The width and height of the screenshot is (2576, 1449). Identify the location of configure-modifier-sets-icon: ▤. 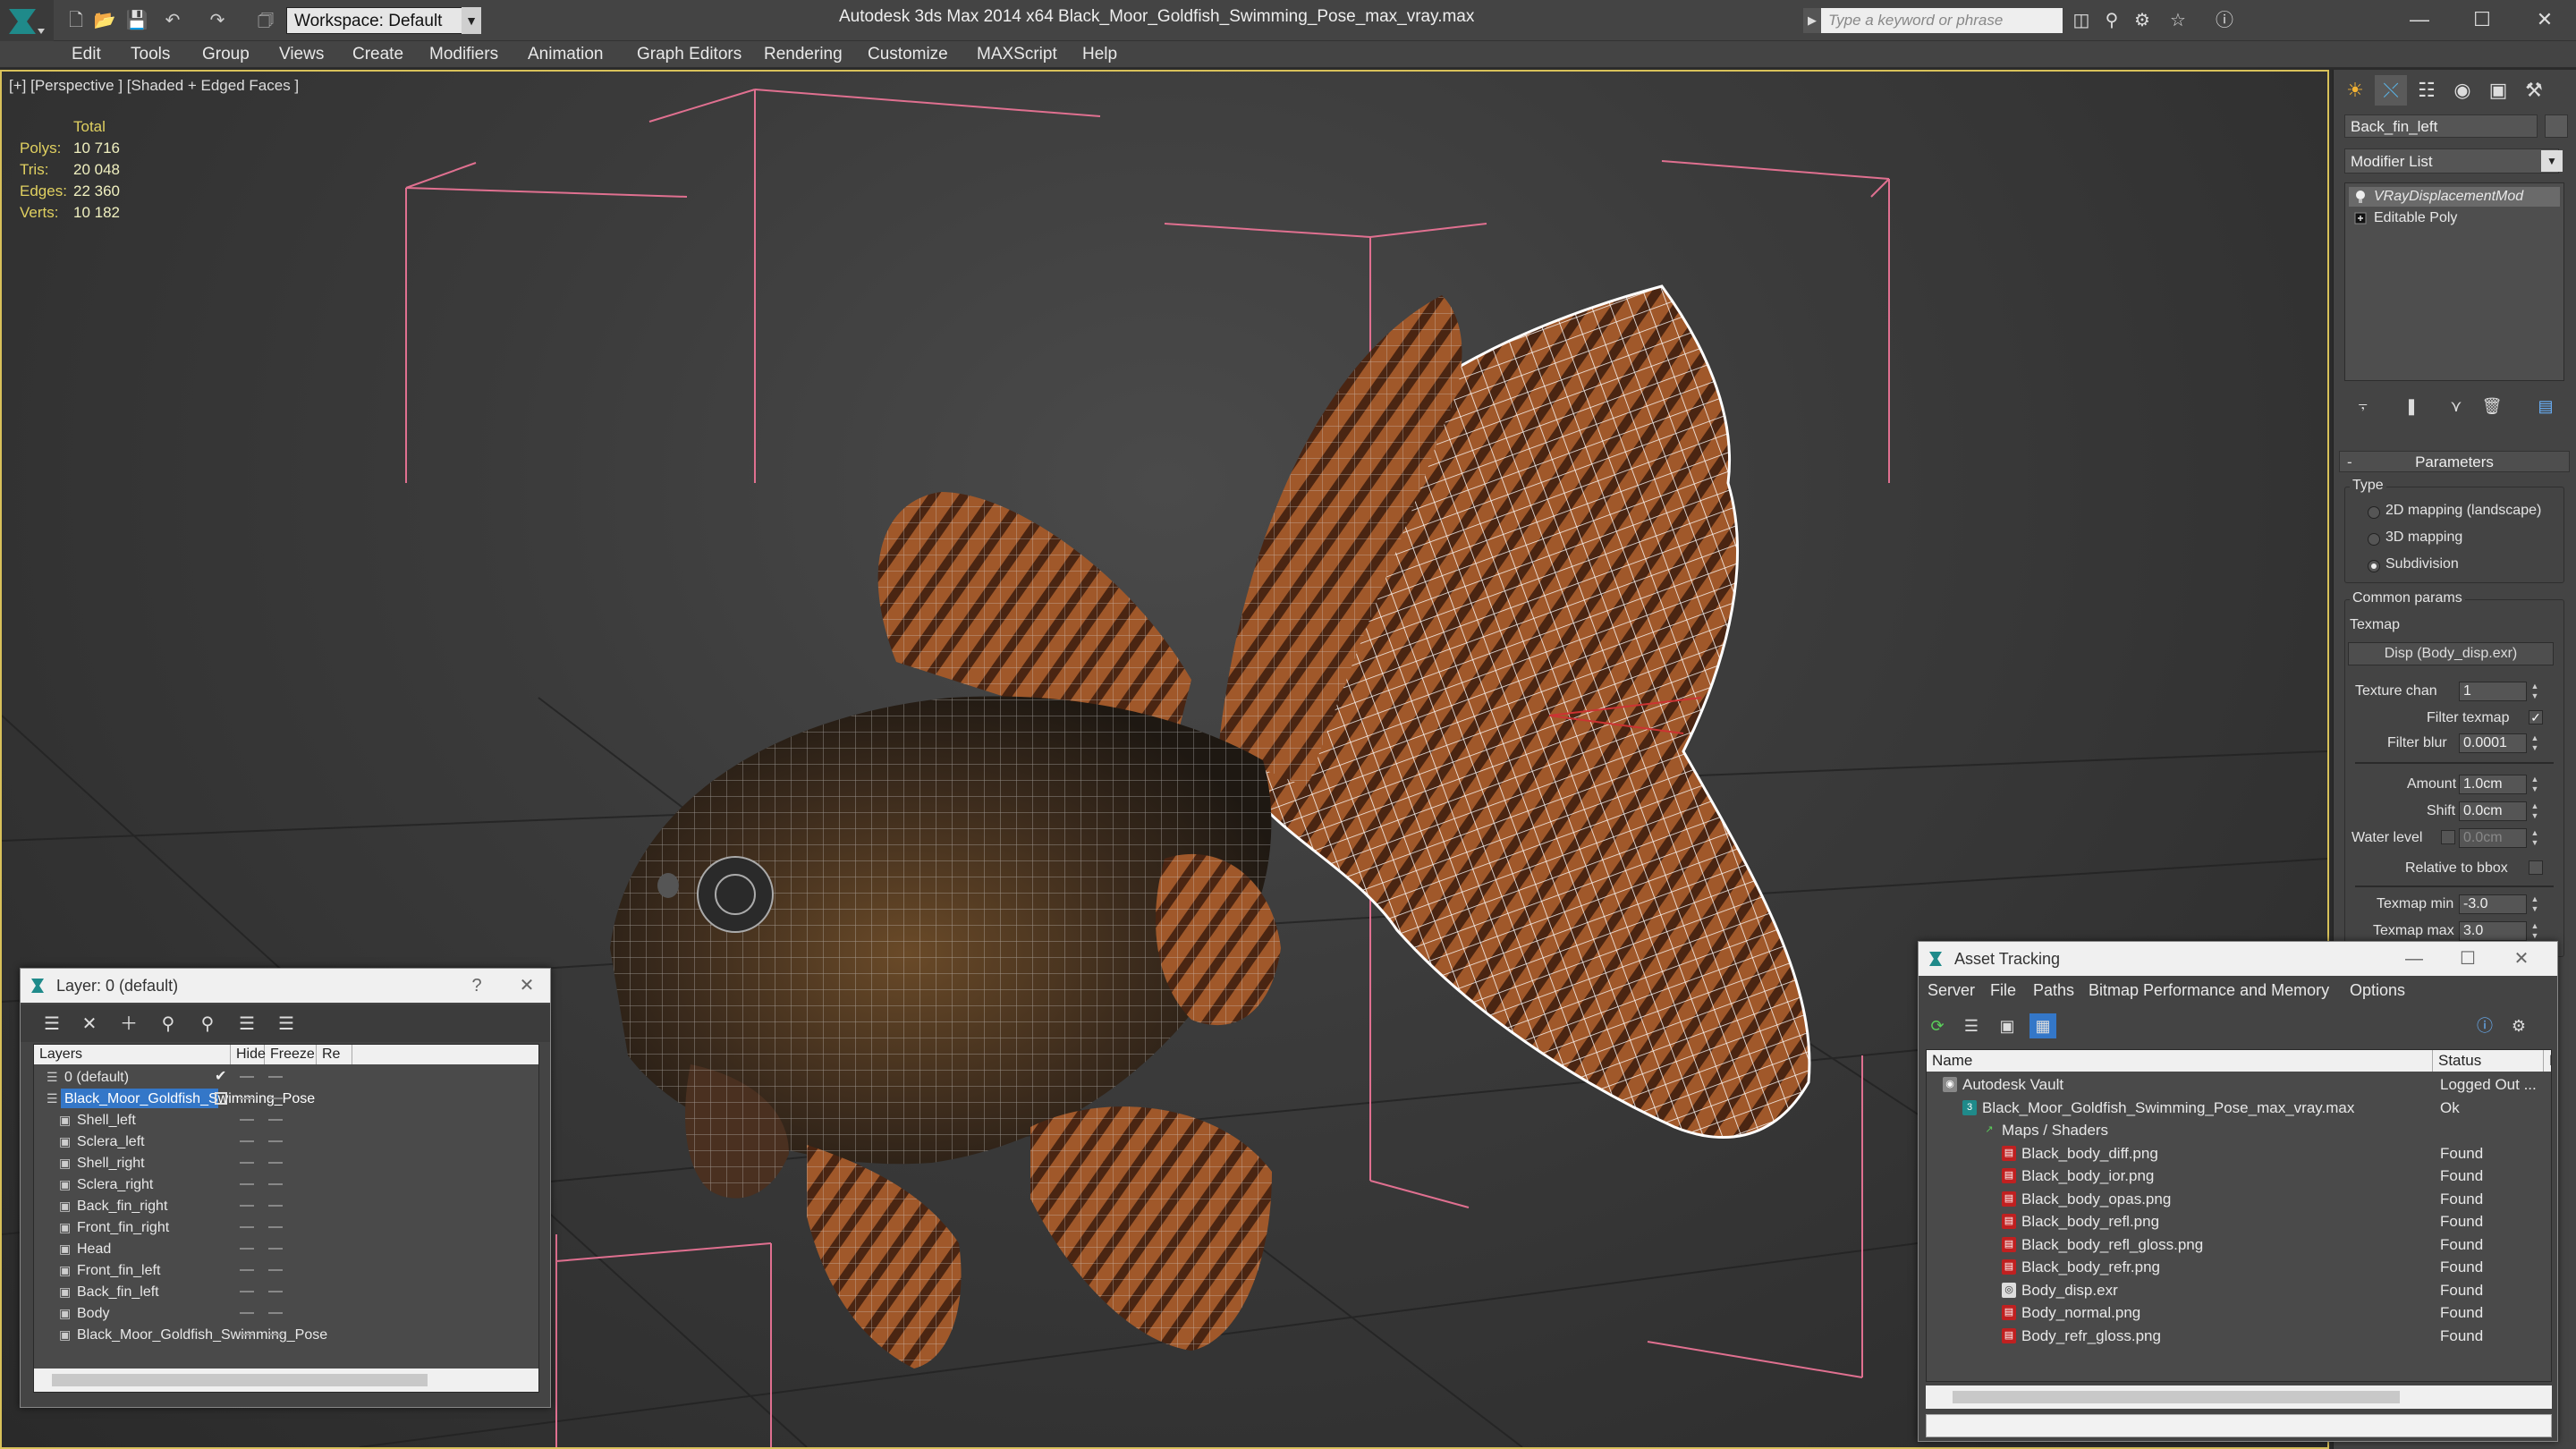
(2545, 406).